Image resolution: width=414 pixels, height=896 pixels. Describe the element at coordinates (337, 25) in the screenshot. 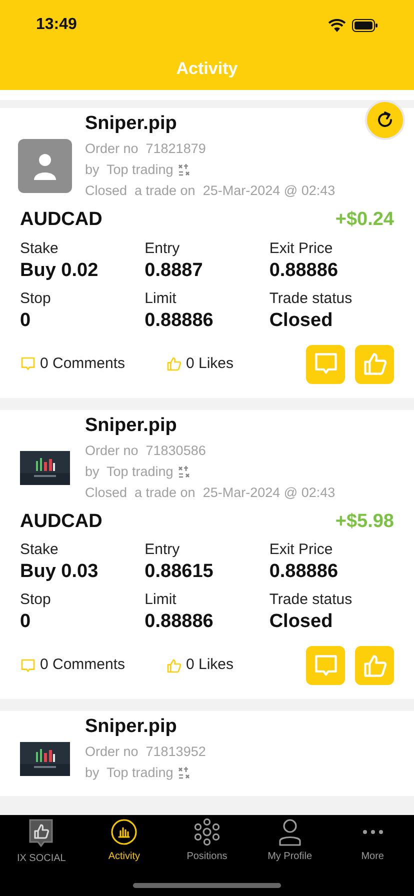

I see `wifi-icon` at that location.